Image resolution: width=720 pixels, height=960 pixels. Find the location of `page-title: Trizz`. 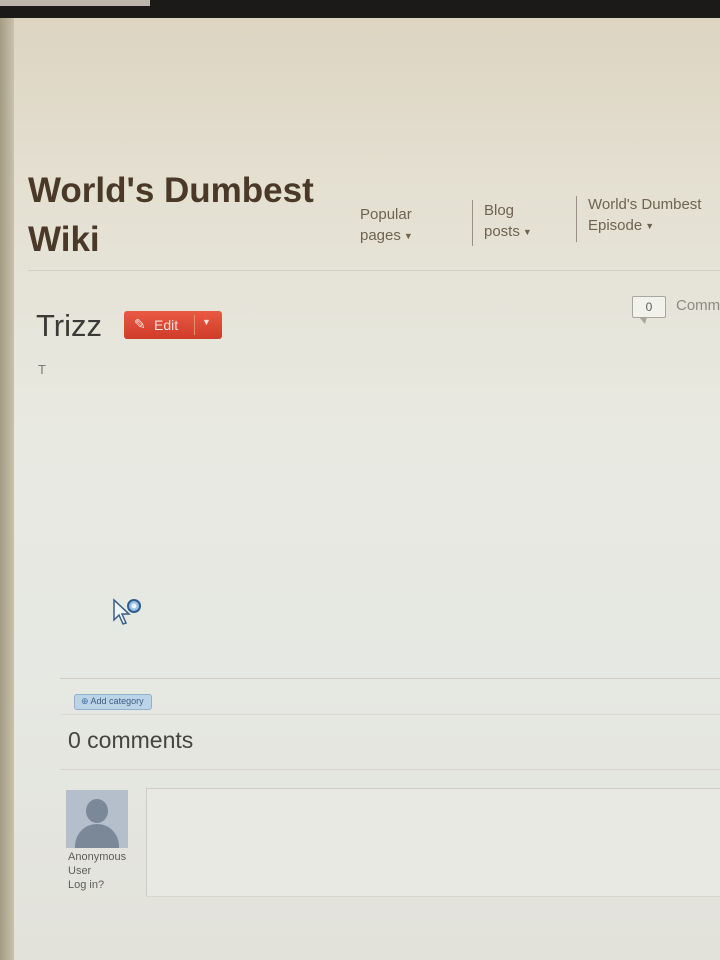

page-title: Trizz is located at coordinates (69, 325).